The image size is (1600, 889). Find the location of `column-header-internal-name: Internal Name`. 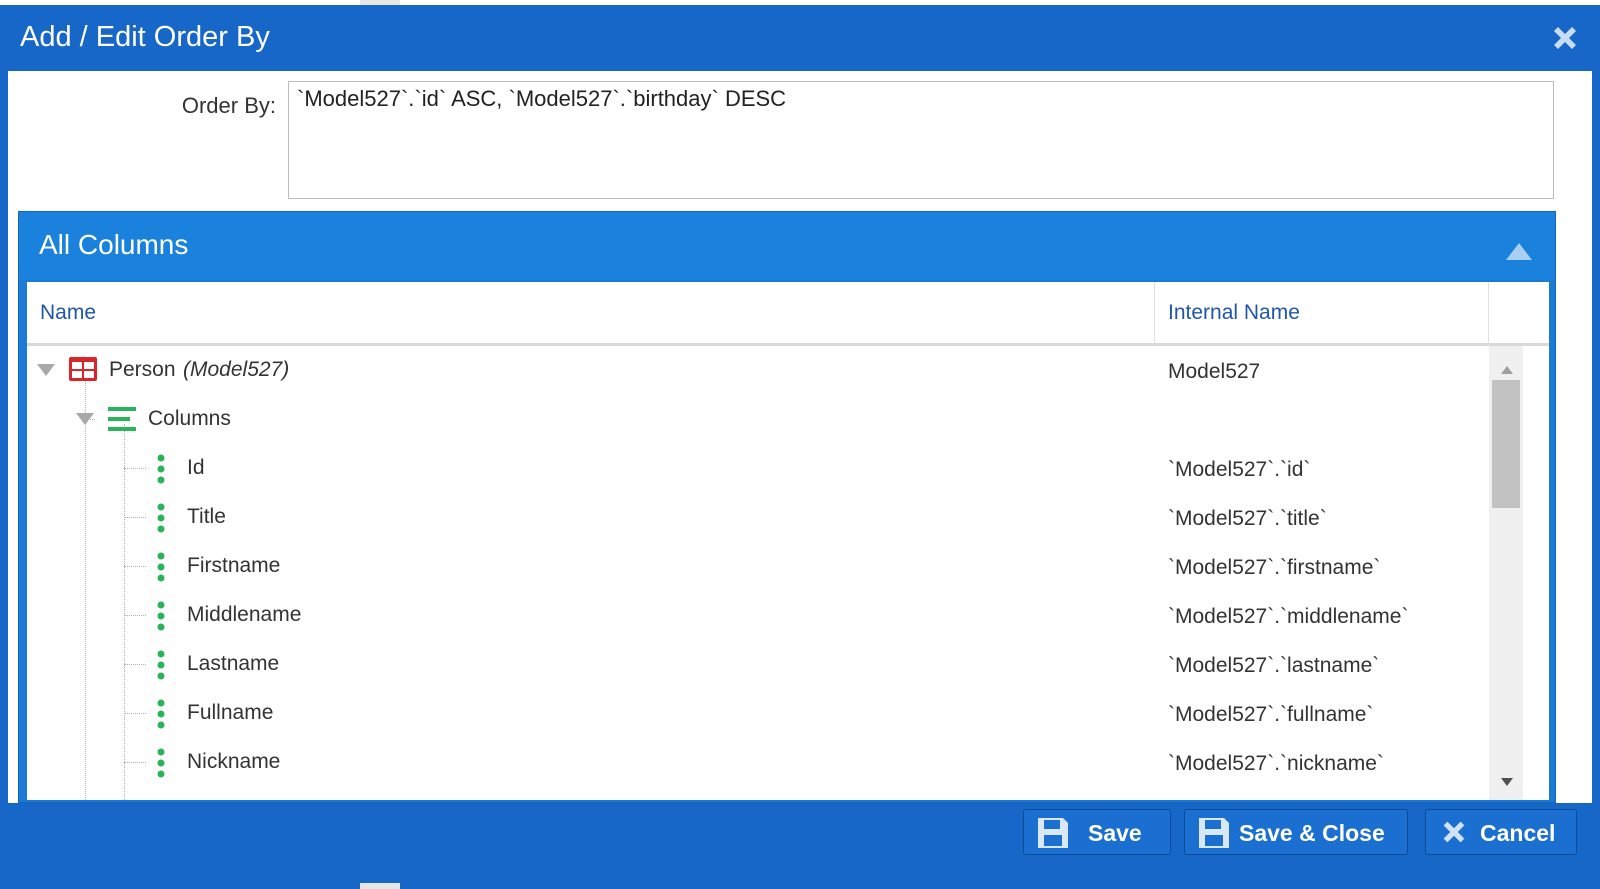

column-header-internal-name: Internal Name is located at coordinates (1322, 314).